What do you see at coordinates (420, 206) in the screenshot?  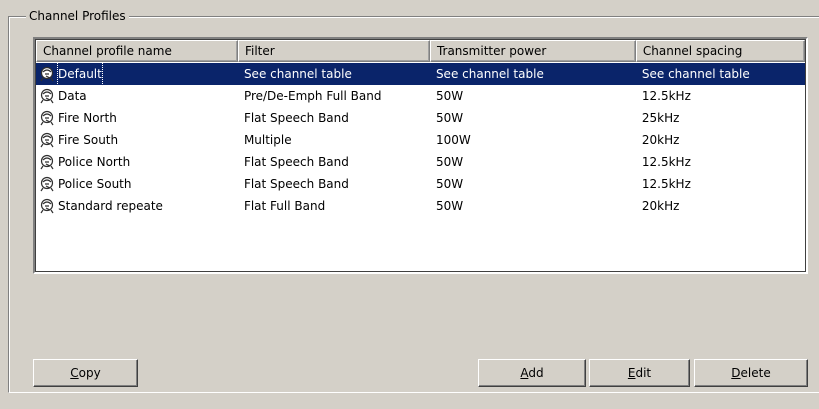 I see `table-row: Standard repeate Flat Full Band 50W 20kHz` at bounding box center [420, 206].